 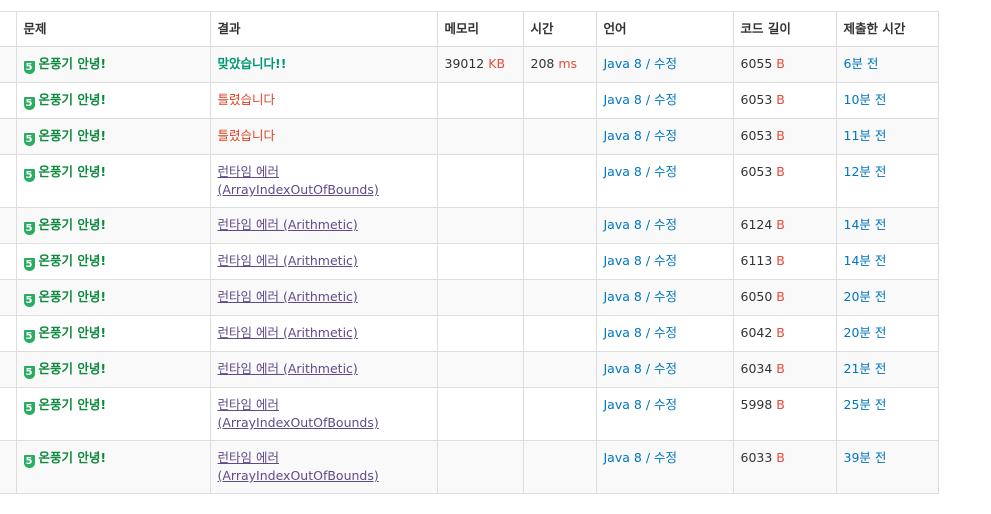 I want to click on code-length-value: 6033, so click(x=756, y=457).